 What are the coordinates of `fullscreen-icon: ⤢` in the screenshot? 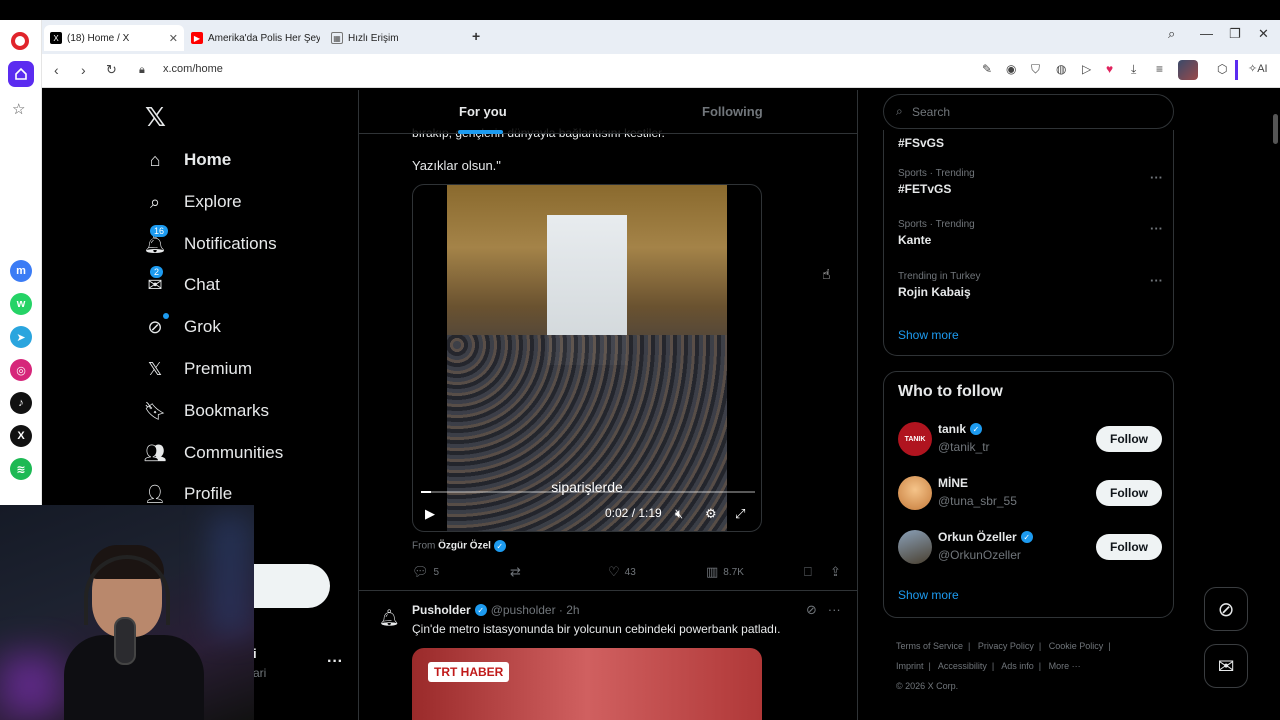 It's located at (740, 514).